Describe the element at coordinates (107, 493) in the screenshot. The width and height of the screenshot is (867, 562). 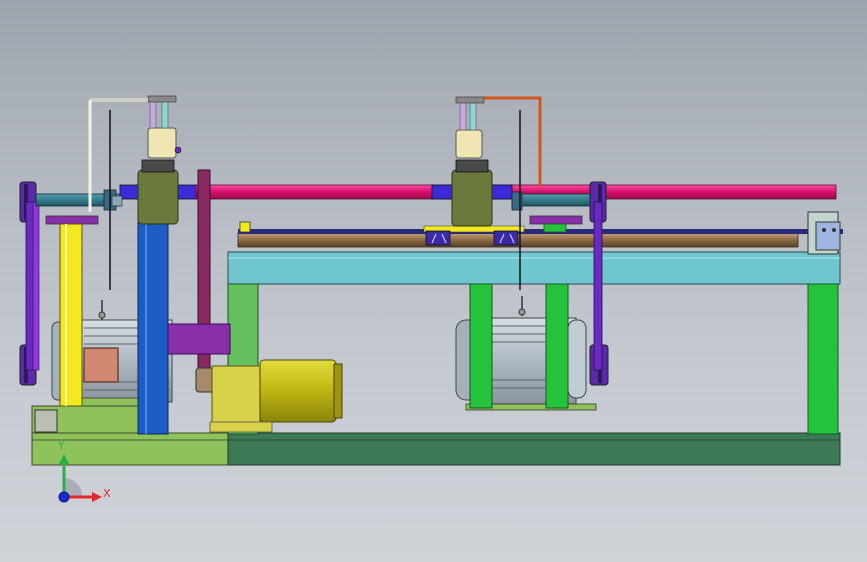
I see `x-axis-label: X` at that location.